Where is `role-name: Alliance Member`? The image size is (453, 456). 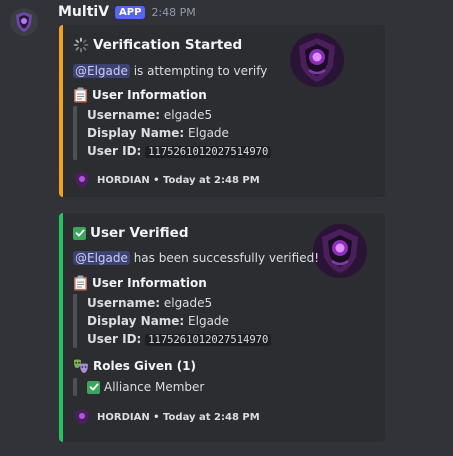
role-name: Alliance Member is located at coordinates (154, 387).